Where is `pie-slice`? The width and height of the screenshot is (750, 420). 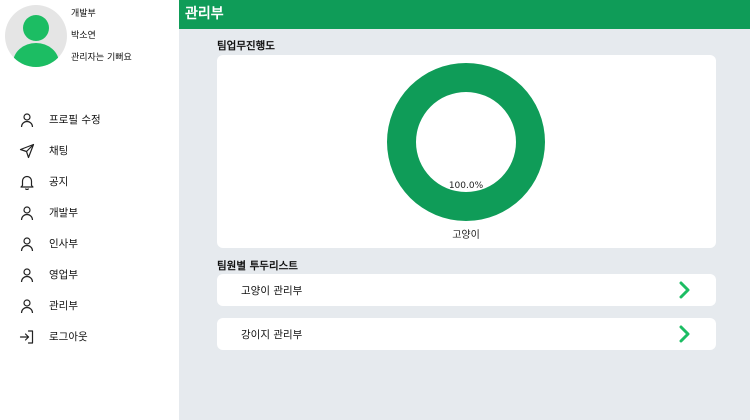
pie-slice is located at coordinates (466, 142).